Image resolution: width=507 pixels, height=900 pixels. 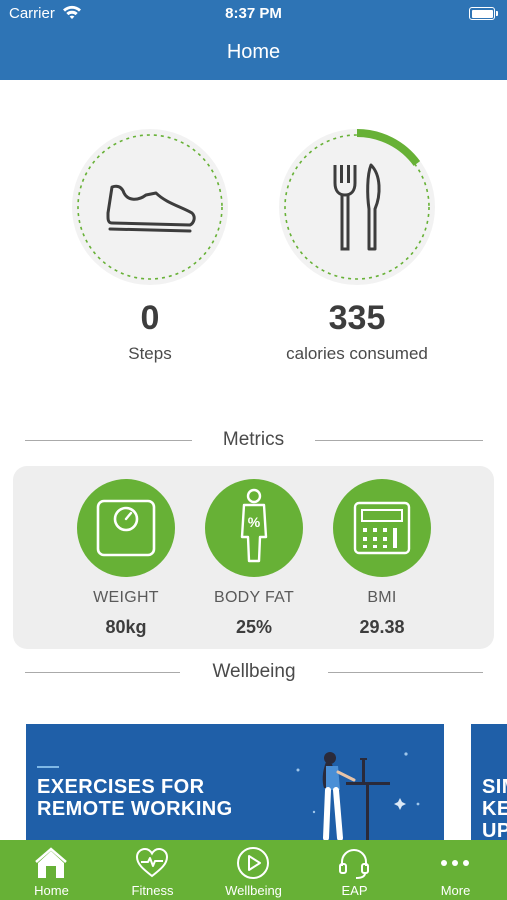 What do you see at coordinates (126, 528) in the screenshot?
I see `scale-icon` at bounding box center [126, 528].